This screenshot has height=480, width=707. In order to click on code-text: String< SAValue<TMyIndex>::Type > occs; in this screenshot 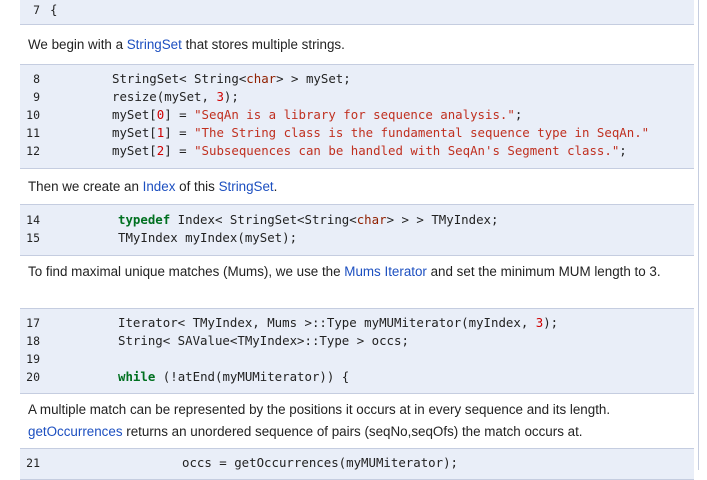, I will do `click(263, 341)`.